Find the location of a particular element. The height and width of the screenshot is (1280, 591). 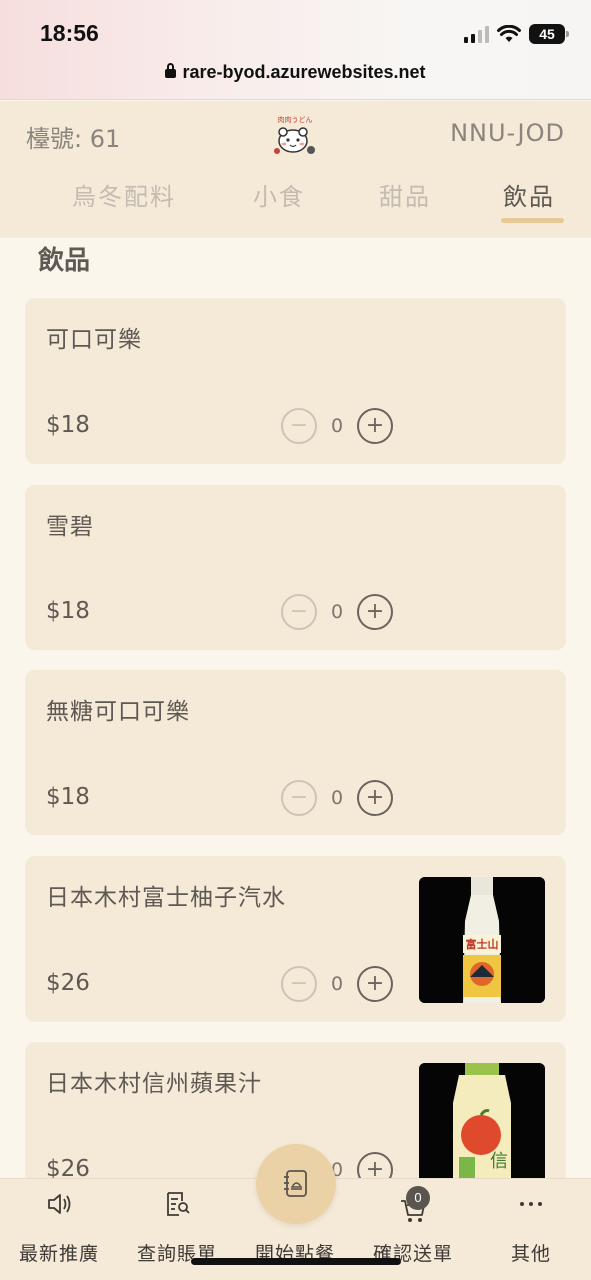

address-bar: rare-byod.azurewebsites.net is located at coordinates (295, 72).